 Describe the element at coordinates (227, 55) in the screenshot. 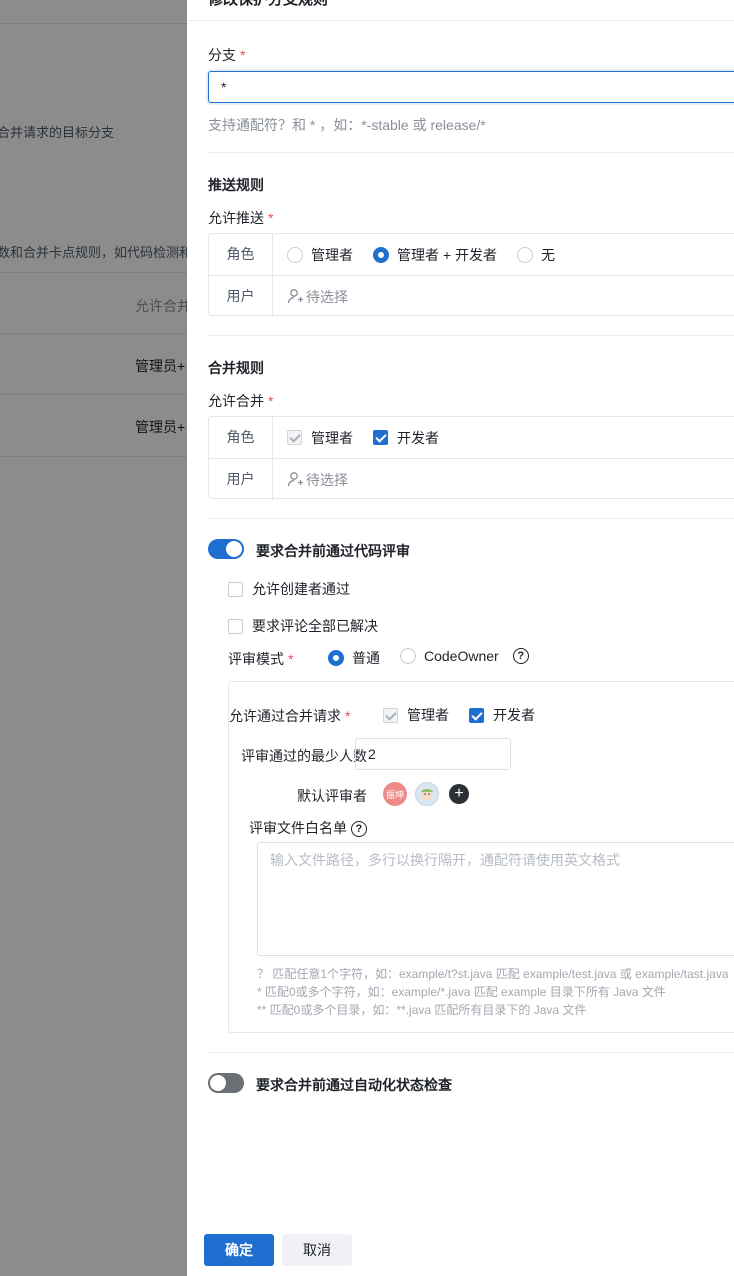

I see `branch-label: 分支 *` at that location.